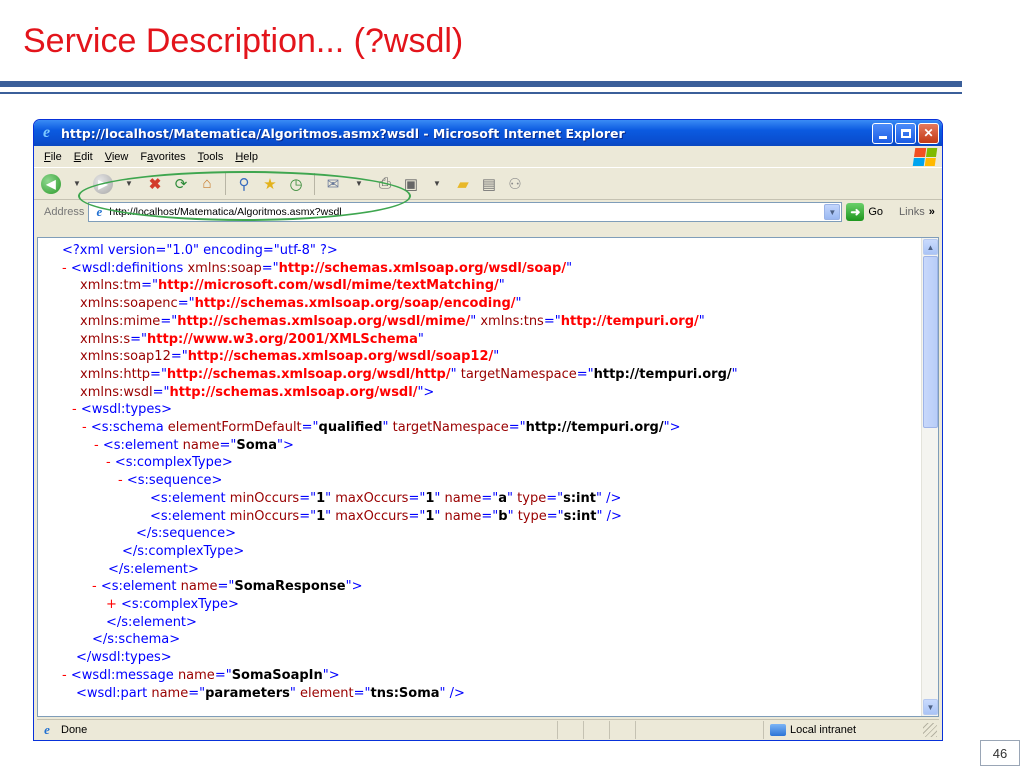 This screenshot has width=1024, height=768. I want to click on history-icon: ◷, so click(296, 184).